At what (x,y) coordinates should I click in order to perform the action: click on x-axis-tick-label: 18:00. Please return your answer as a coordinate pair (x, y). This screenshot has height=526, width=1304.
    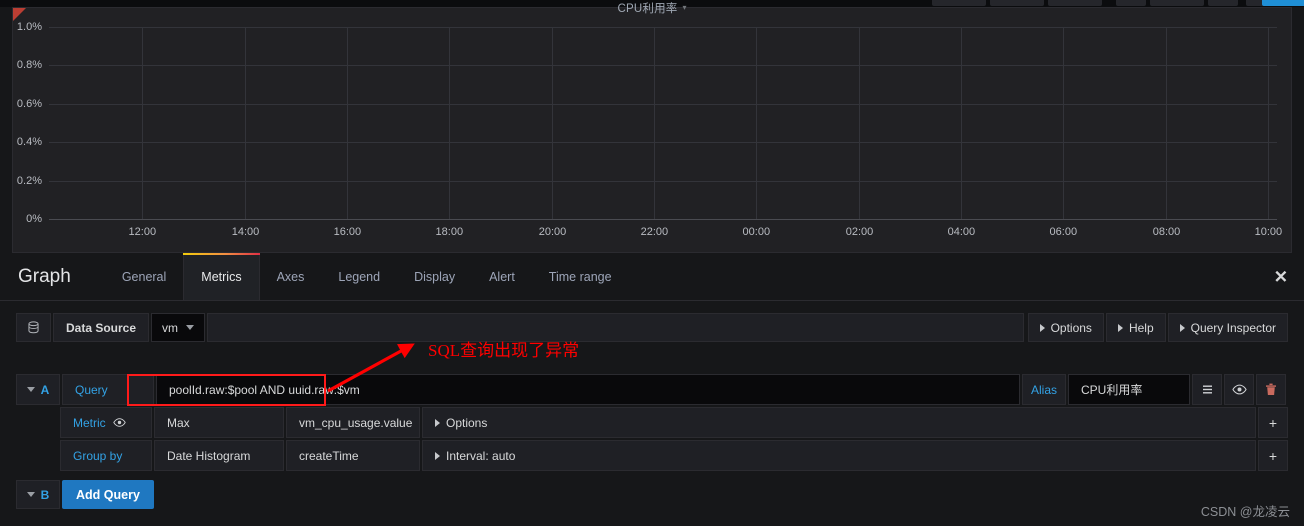
    Looking at the image, I should click on (449, 232).